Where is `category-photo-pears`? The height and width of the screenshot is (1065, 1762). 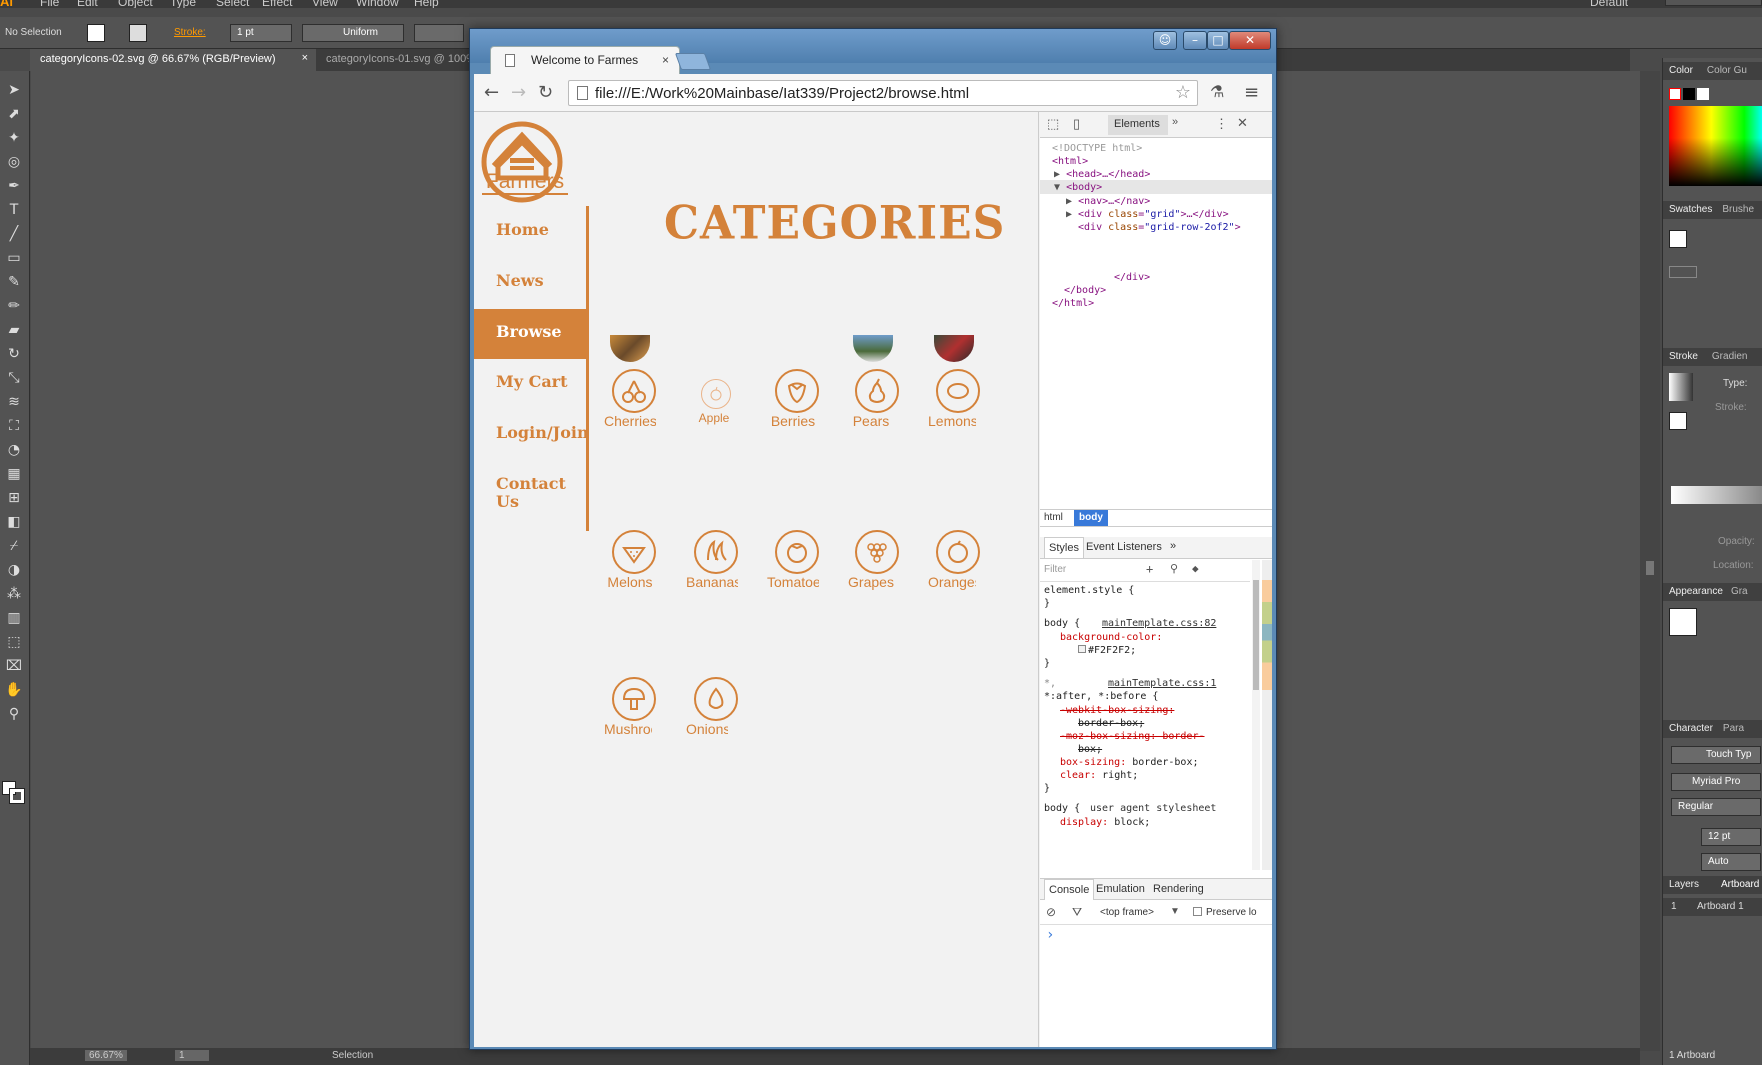
category-photo-pears is located at coordinates (873, 348).